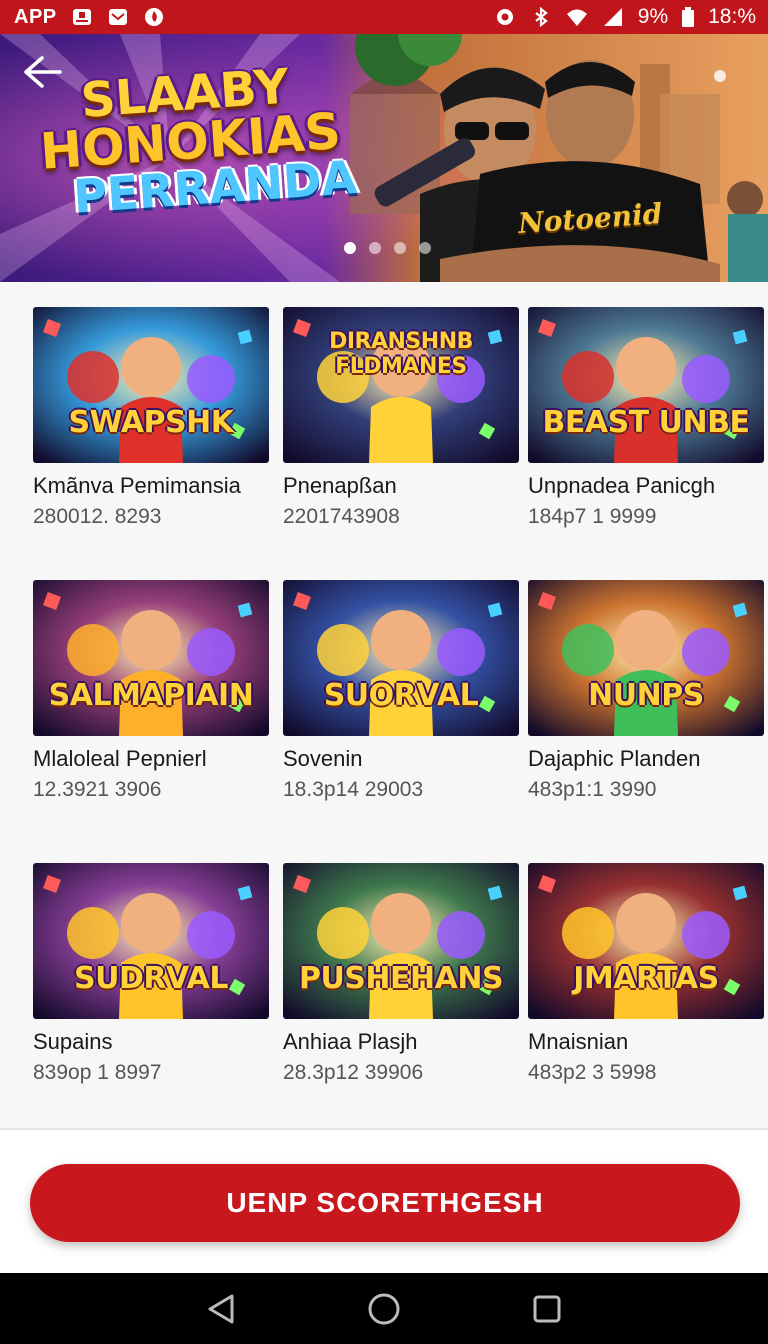 The height and width of the screenshot is (1344, 768). I want to click on primary-cta-button: UENP SCORETHGESH, so click(385, 1203).